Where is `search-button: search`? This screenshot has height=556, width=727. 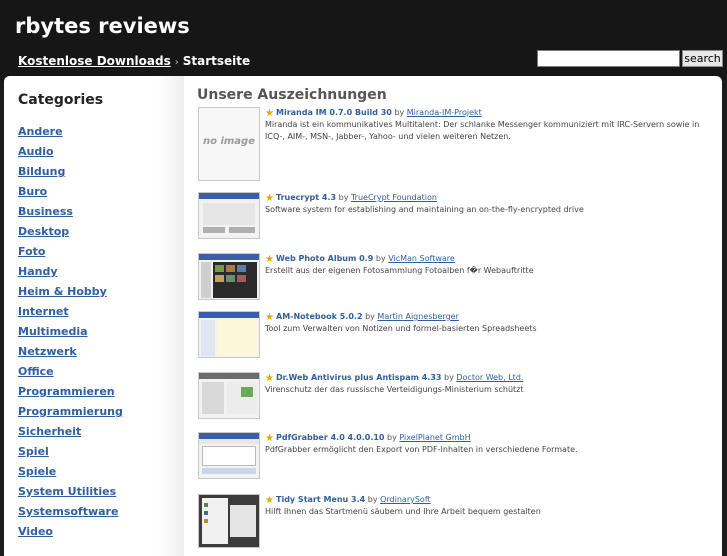 search-button: search is located at coordinates (702, 58).